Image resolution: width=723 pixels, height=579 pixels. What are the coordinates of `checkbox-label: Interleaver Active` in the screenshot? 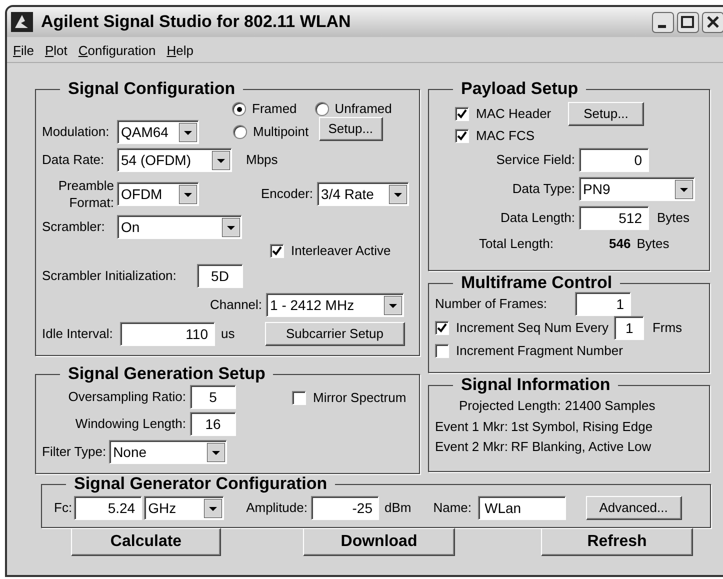 It's located at (341, 251).